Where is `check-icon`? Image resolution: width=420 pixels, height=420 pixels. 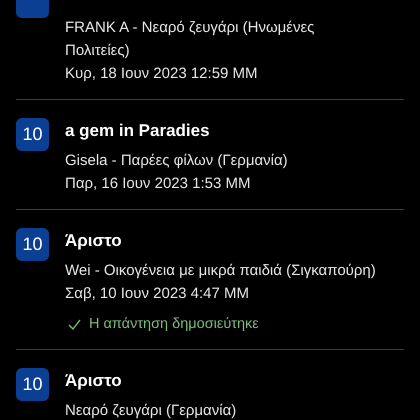
check-icon is located at coordinates (74, 324).